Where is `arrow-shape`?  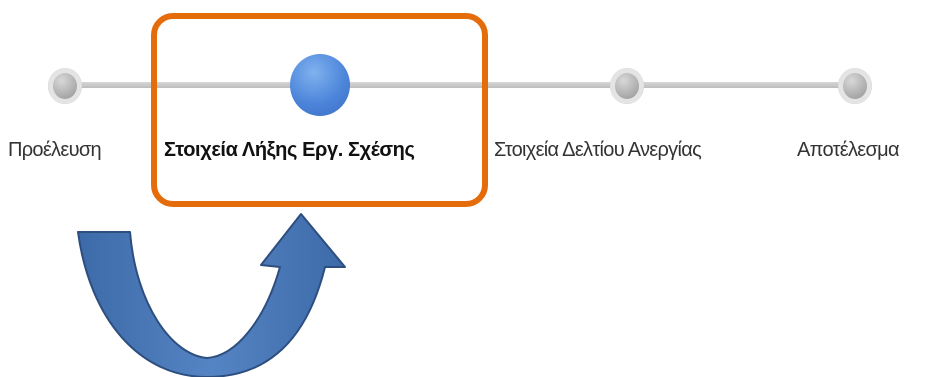
arrow-shape is located at coordinates (211, 295).